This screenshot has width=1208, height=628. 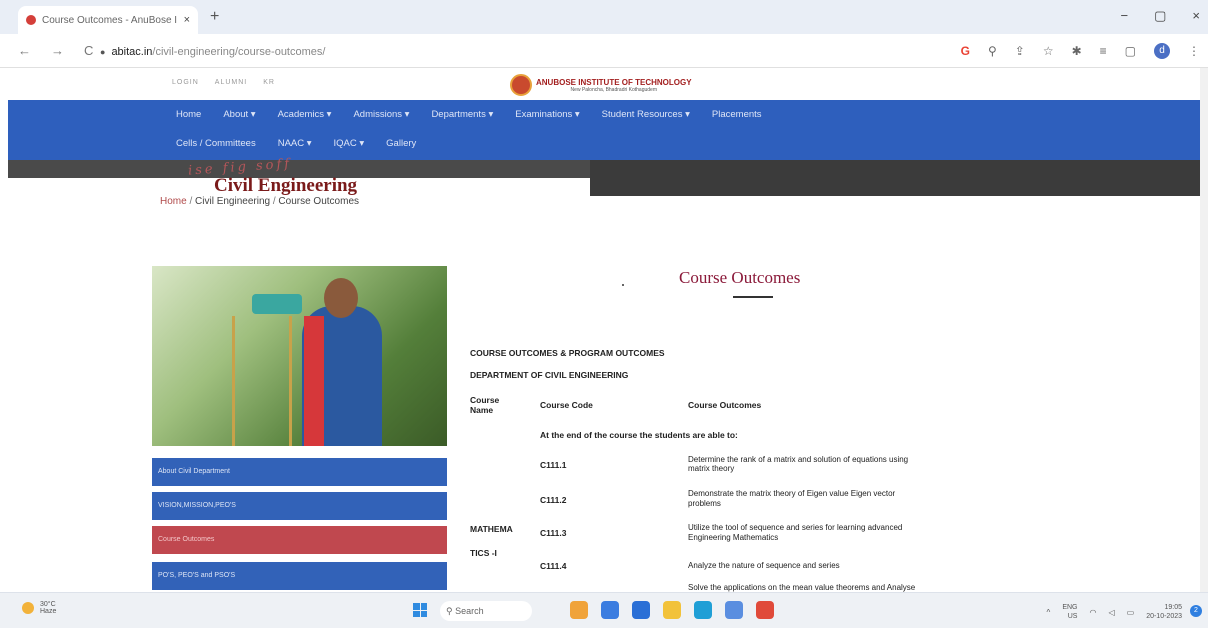 What do you see at coordinates (1196, 16) in the screenshot?
I see `close-window-button: ×` at bounding box center [1196, 16].